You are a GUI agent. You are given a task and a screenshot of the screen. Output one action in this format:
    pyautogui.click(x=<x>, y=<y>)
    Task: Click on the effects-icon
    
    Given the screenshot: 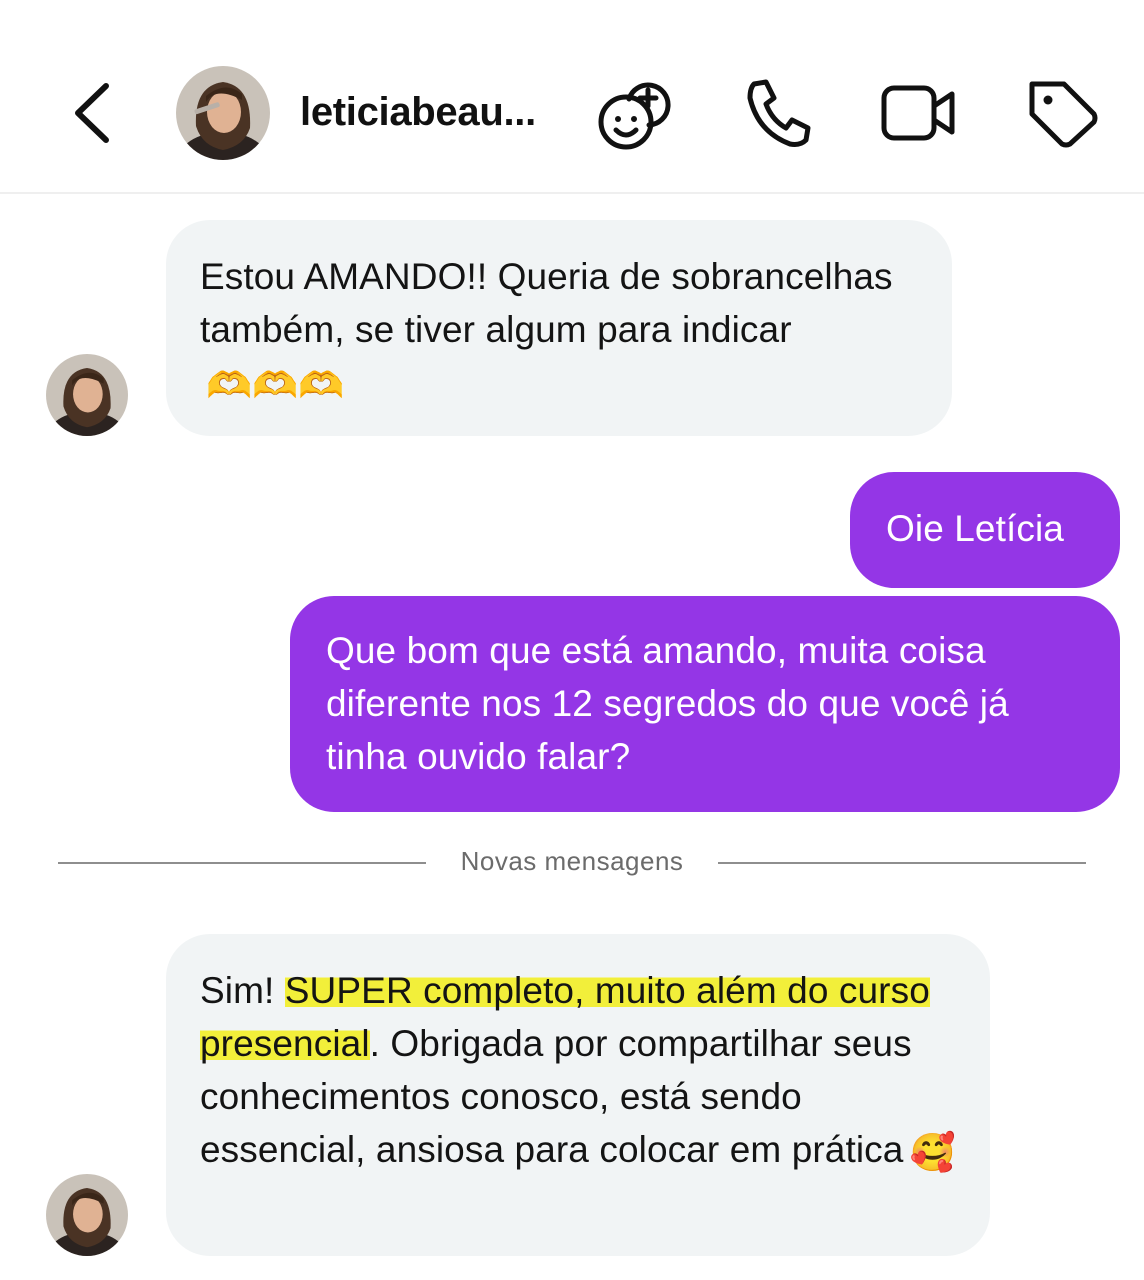 What is the action you would take?
    pyautogui.click(x=637, y=113)
    